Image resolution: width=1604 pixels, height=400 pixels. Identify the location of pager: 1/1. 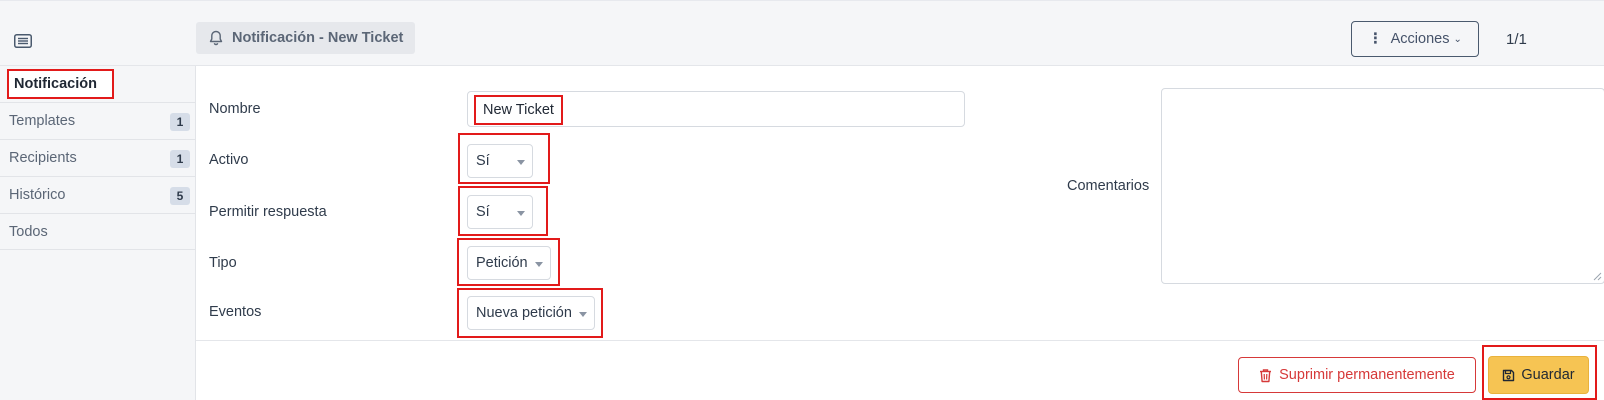
(1516, 39).